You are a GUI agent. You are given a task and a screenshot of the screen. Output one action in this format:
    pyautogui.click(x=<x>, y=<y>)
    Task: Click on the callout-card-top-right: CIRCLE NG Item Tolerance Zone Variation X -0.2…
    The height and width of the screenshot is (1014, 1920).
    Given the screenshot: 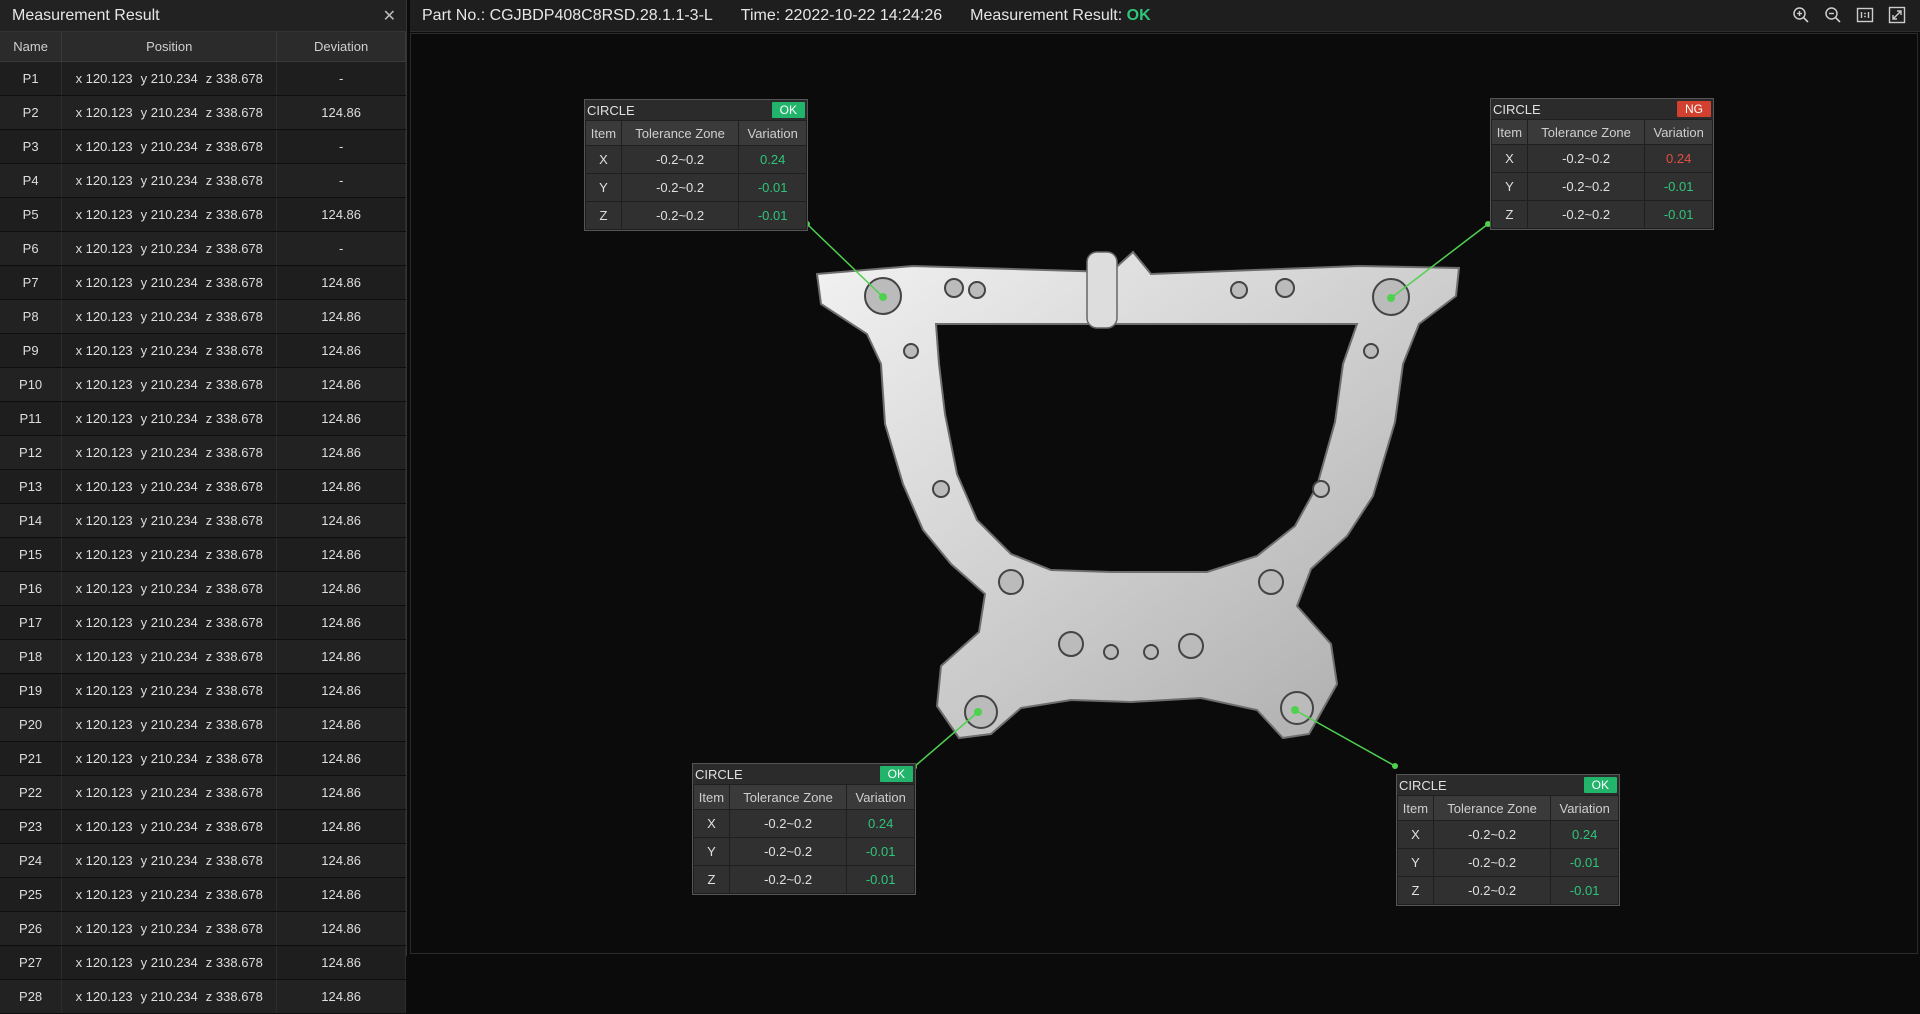 What is the action you would take?
    pyautogui.click(x=1602, y=164)
    